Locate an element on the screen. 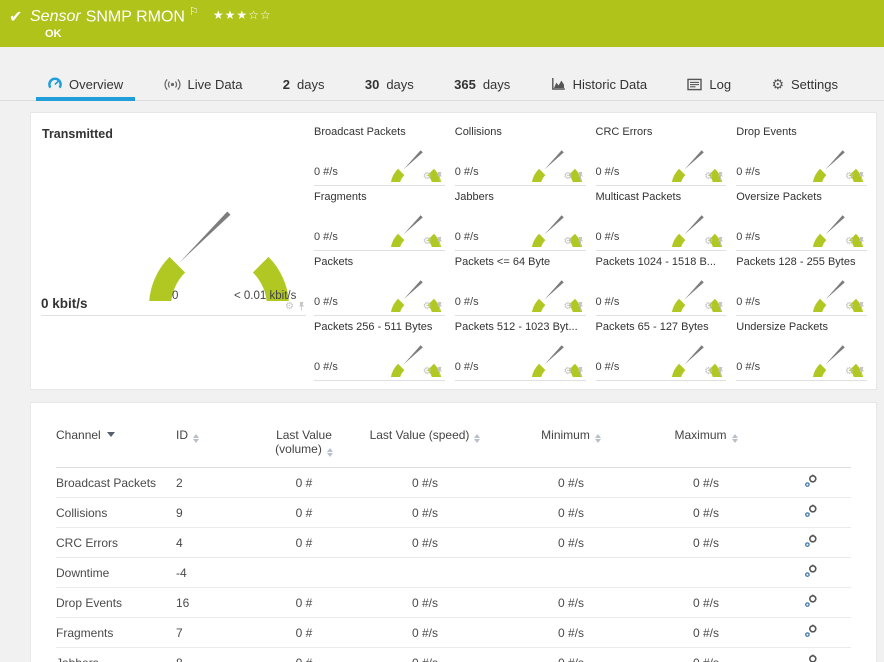  column-header-channel: Channel is located at coordinates (116, 446).